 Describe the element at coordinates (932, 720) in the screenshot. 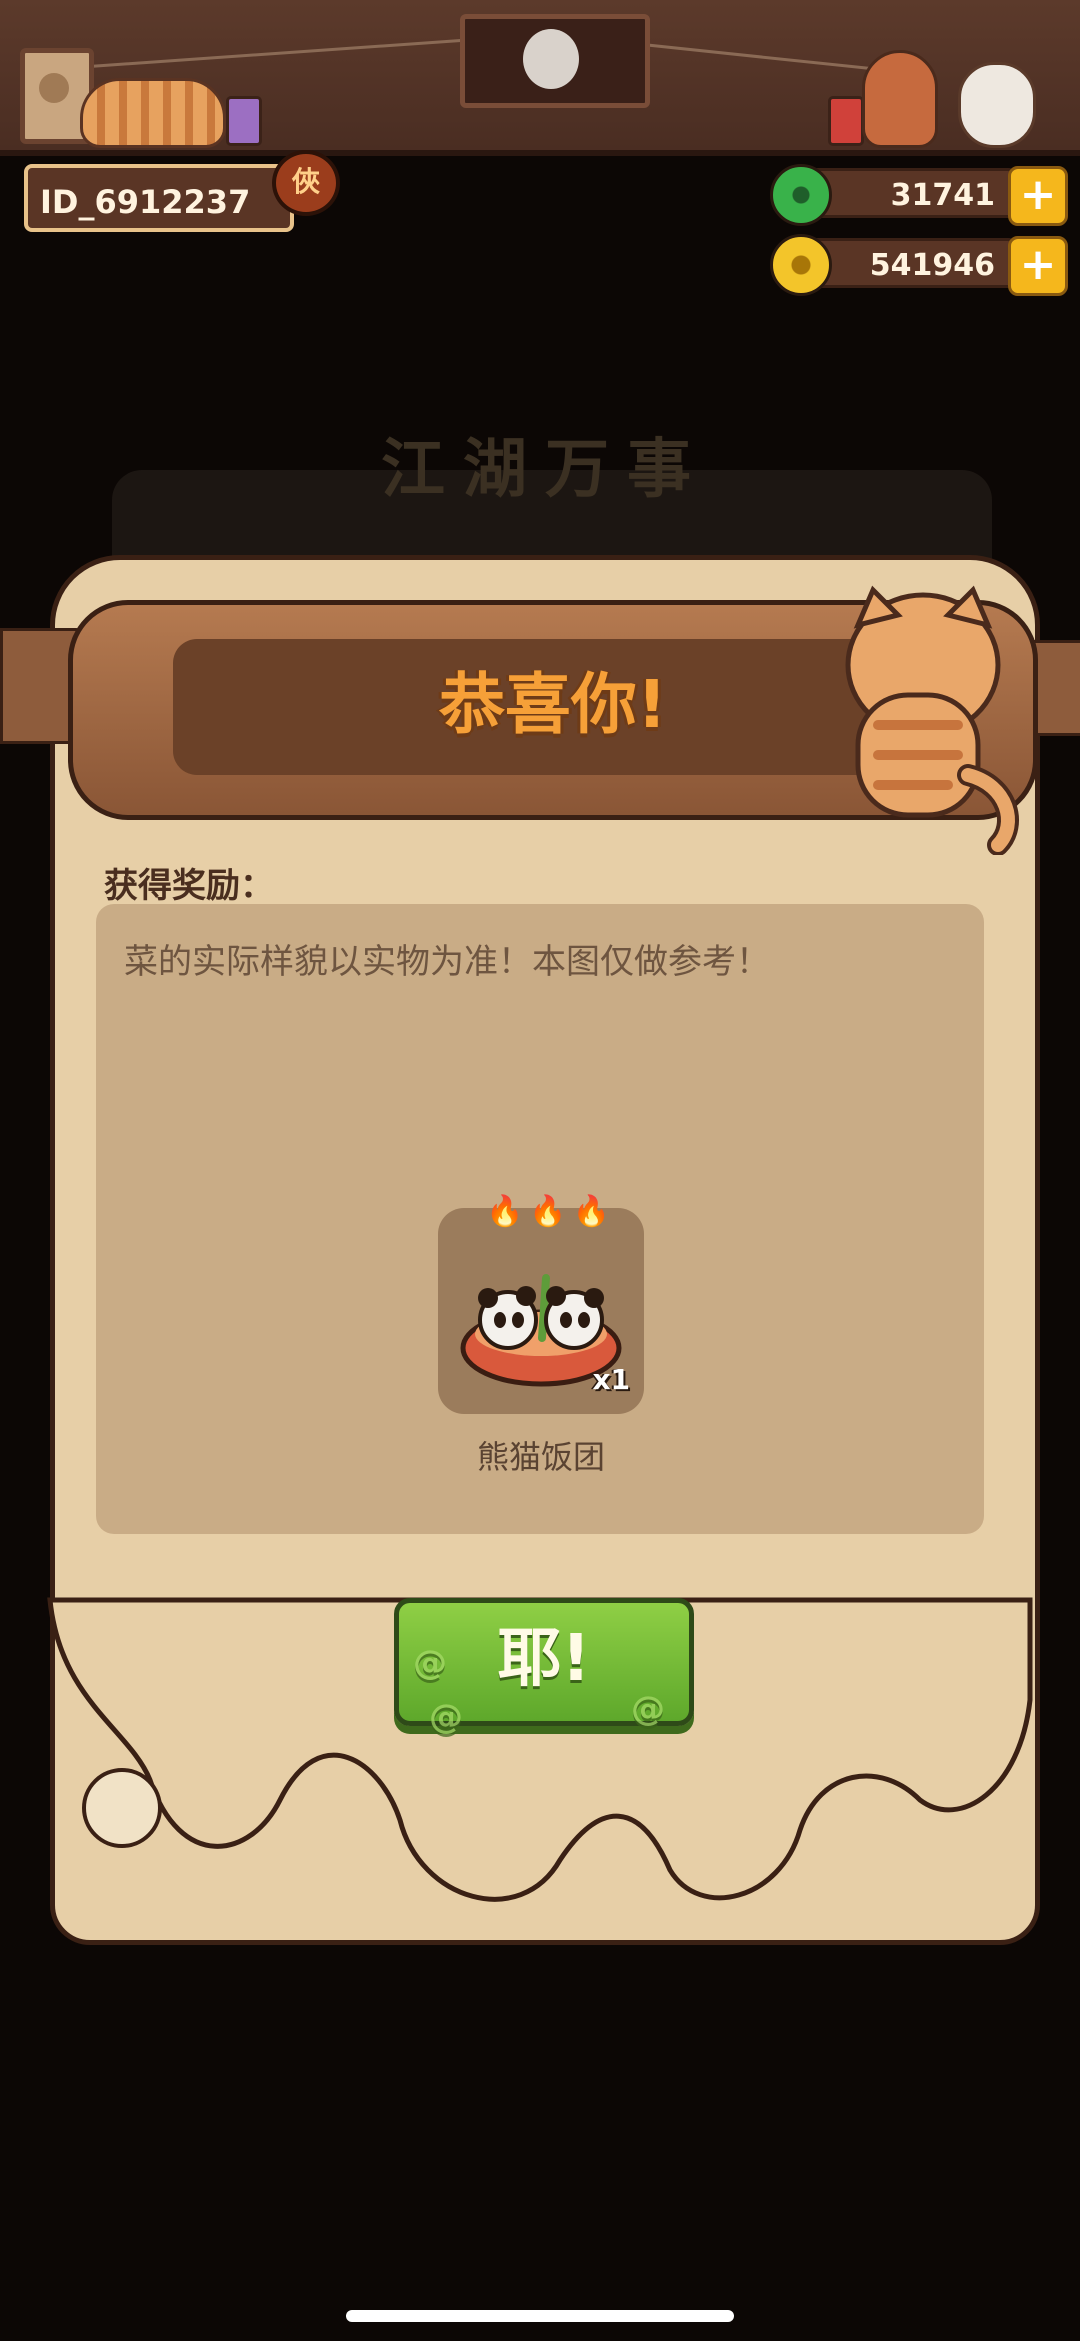

I see `hanging-cat-icon` at that location.